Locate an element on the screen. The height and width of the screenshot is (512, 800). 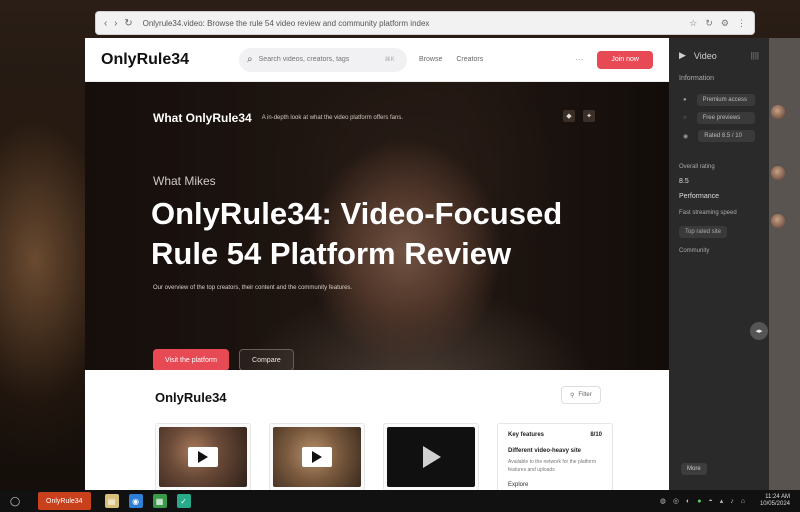
taskbar-active-app: OnlyRule34 is located at coordinates (64, 501).